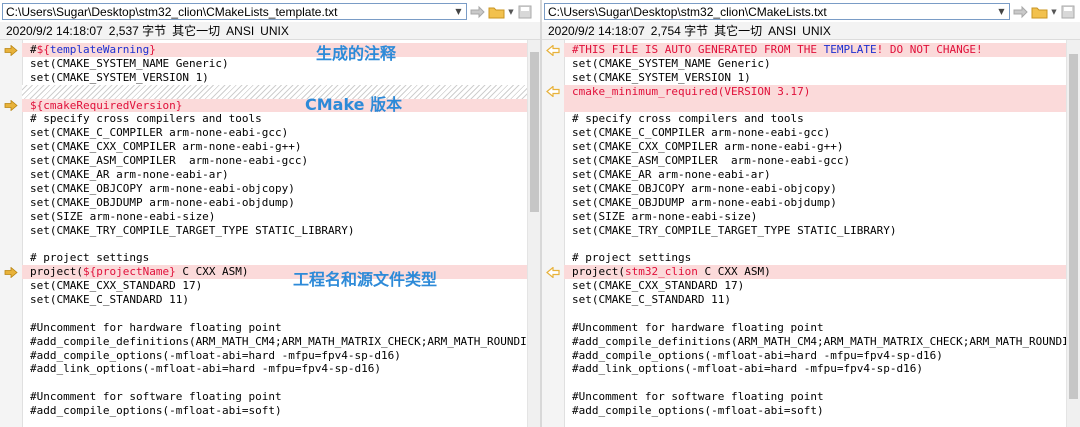 This screenshot has width=1080, height=427. I want to click on right-scroll-thumb, so click(1073, 226).